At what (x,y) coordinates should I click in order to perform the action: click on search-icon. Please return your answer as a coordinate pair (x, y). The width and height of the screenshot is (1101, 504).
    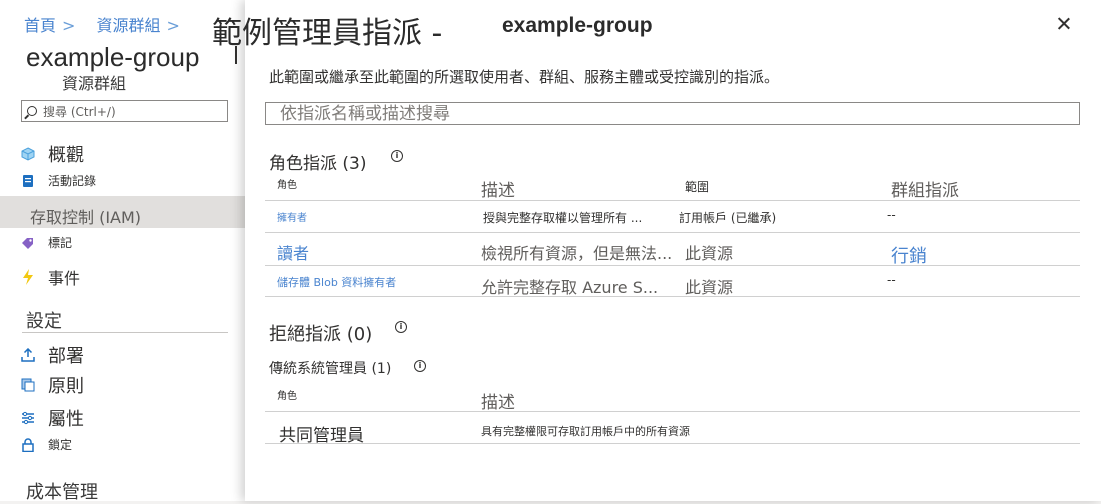
    Looking at the image, I should click on (32, 111).